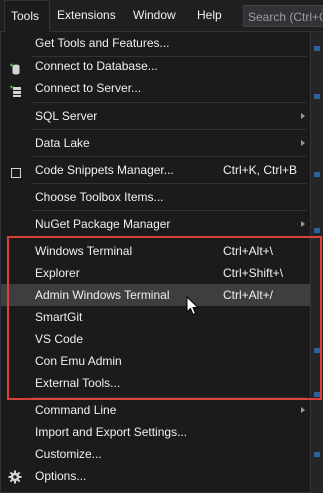  What do you see at coordinates (59, 317) in the screenshot?
I see `menu-item-label: SmartGit` at bounding box center [59, 317].